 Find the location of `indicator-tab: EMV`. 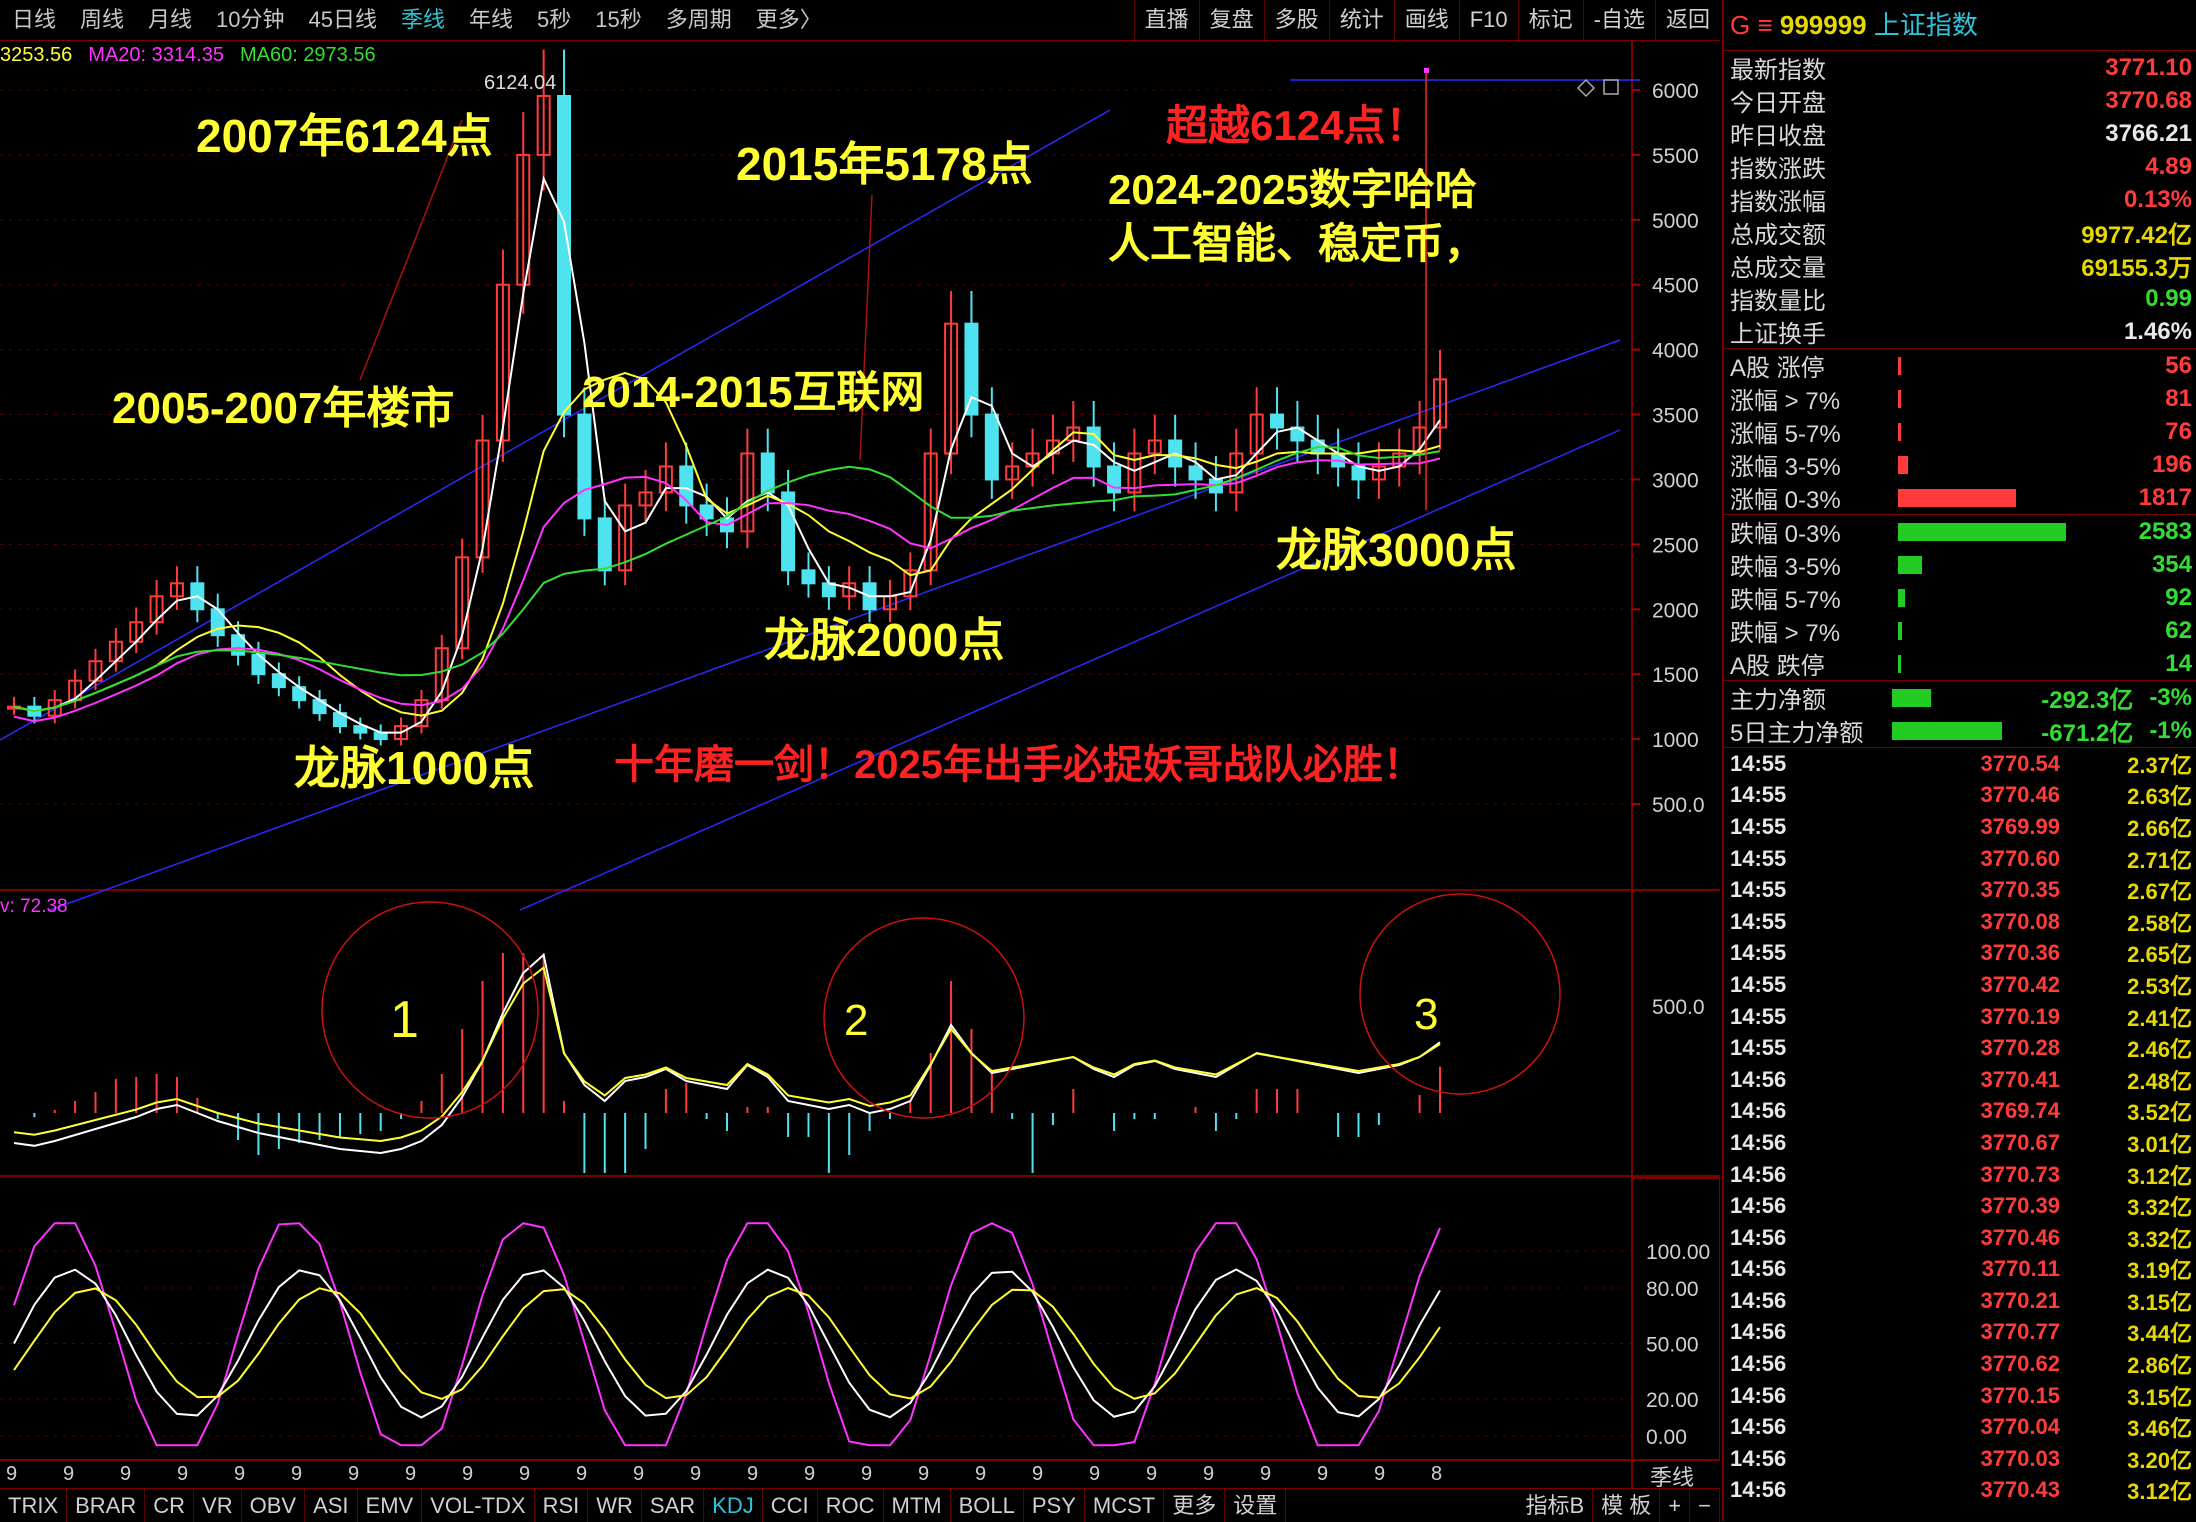

indicator-tab: EMV is located at coordinates (390, 1505).